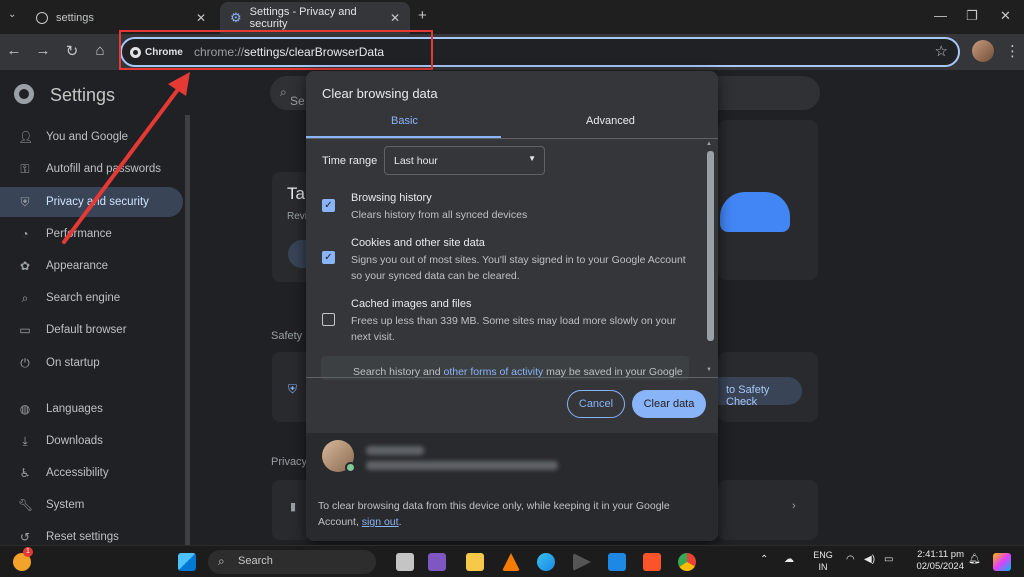 This screenshot has width=1024, height=577. I want to click on notification-badge: 1, so click(28, 552).